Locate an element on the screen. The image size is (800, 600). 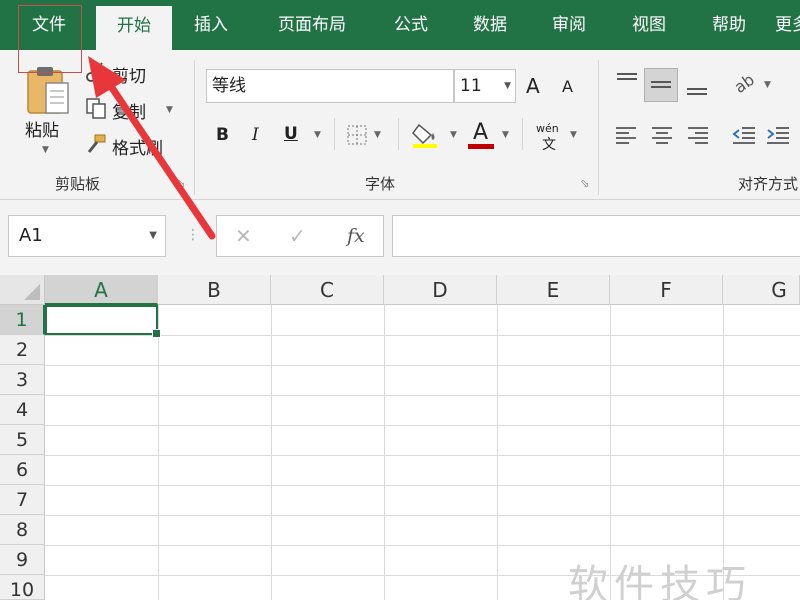
format-painter-button: 格式刷 is located at coordinates (137, 146).